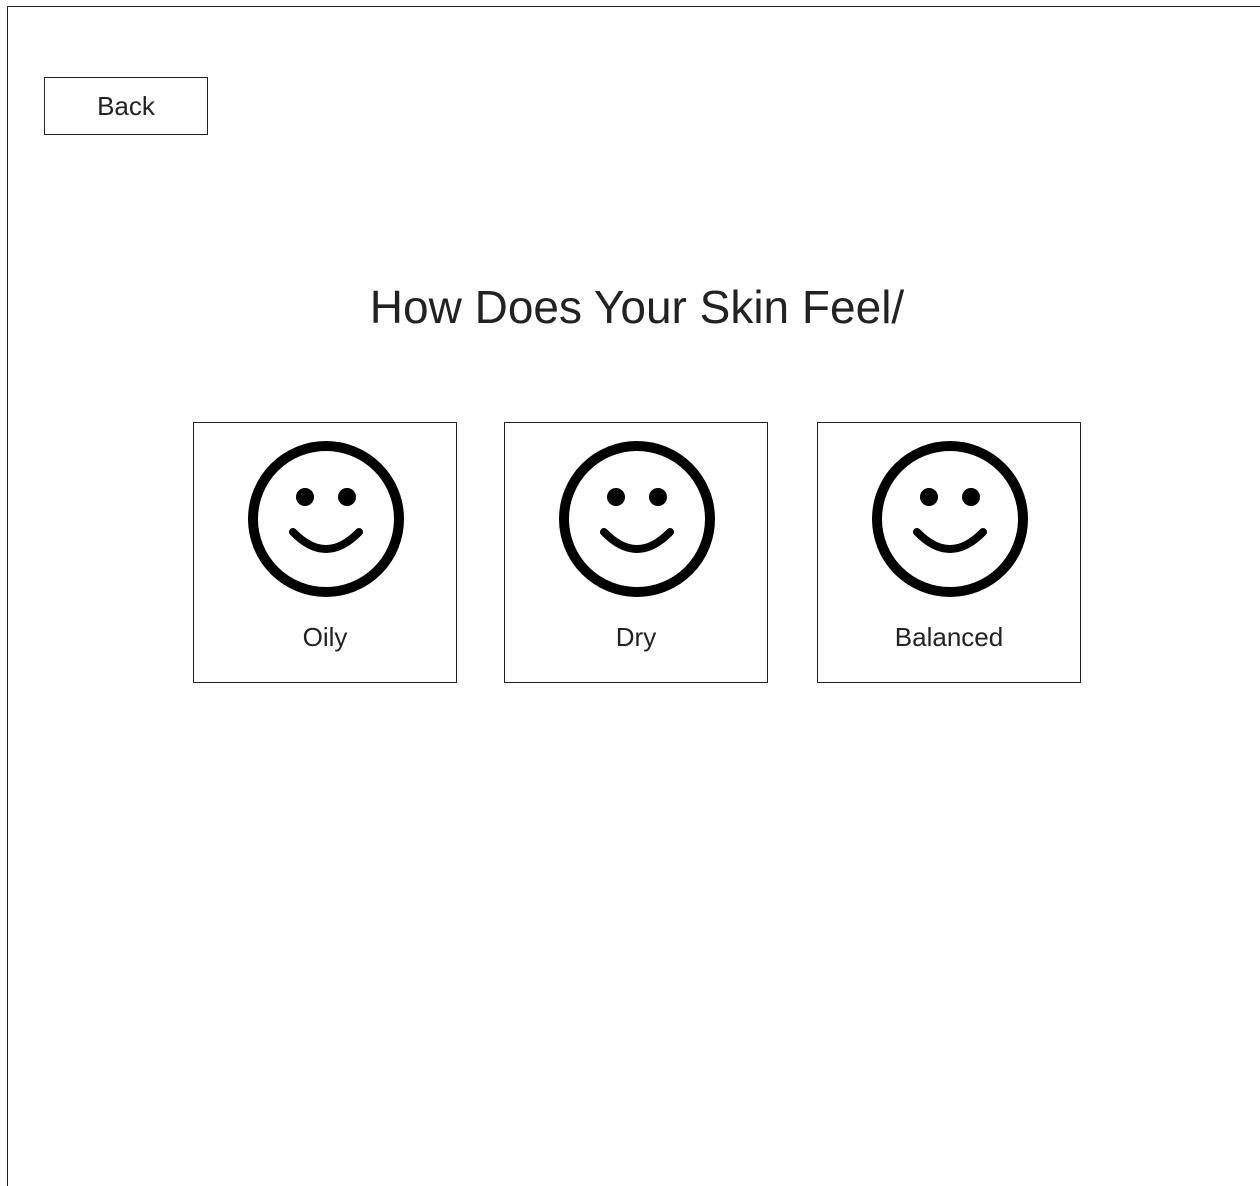 This screenshot has width=1260, height=1186. Describe the element at coordinates (325, 637) in the screenshot. I see `option-label: Oily` at that location.